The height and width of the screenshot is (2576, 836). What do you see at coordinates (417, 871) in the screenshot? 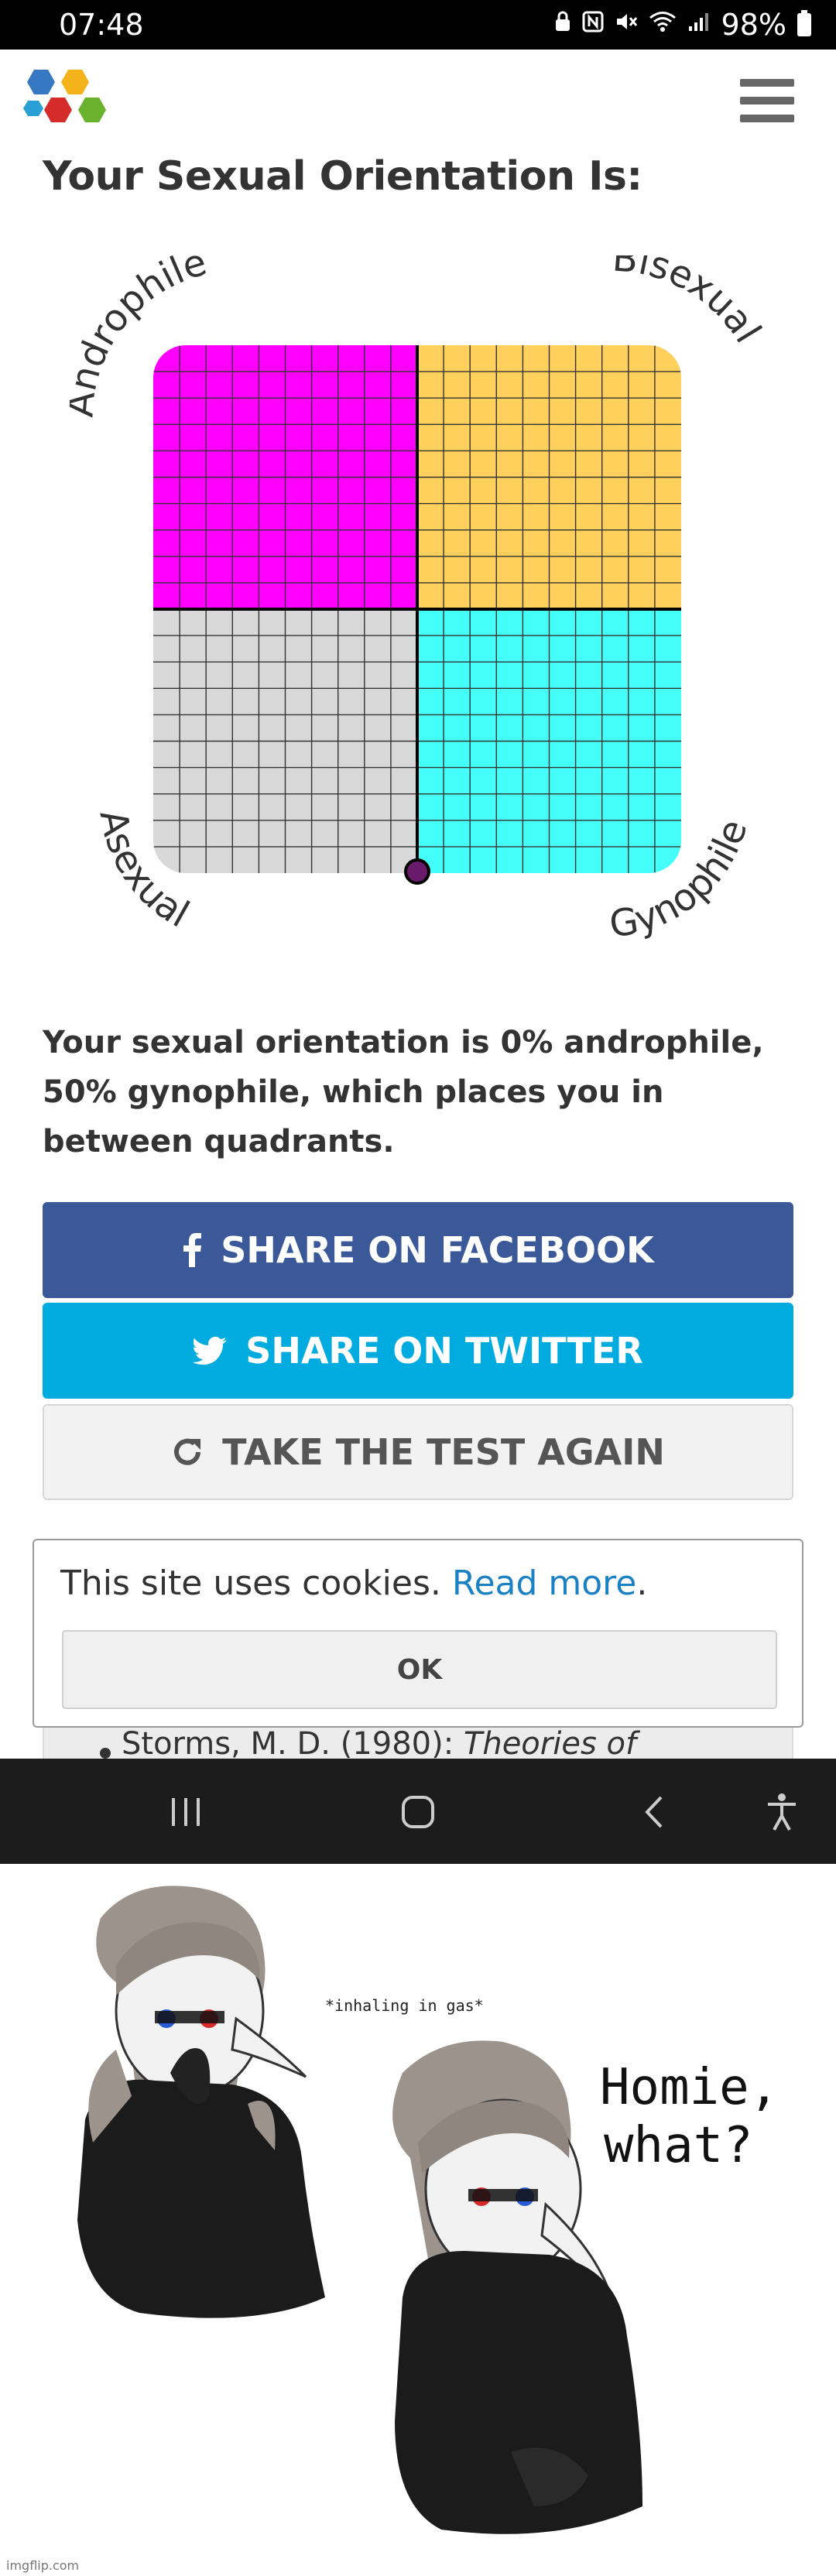
I see `result-marker` at bounding box center [417, 871].